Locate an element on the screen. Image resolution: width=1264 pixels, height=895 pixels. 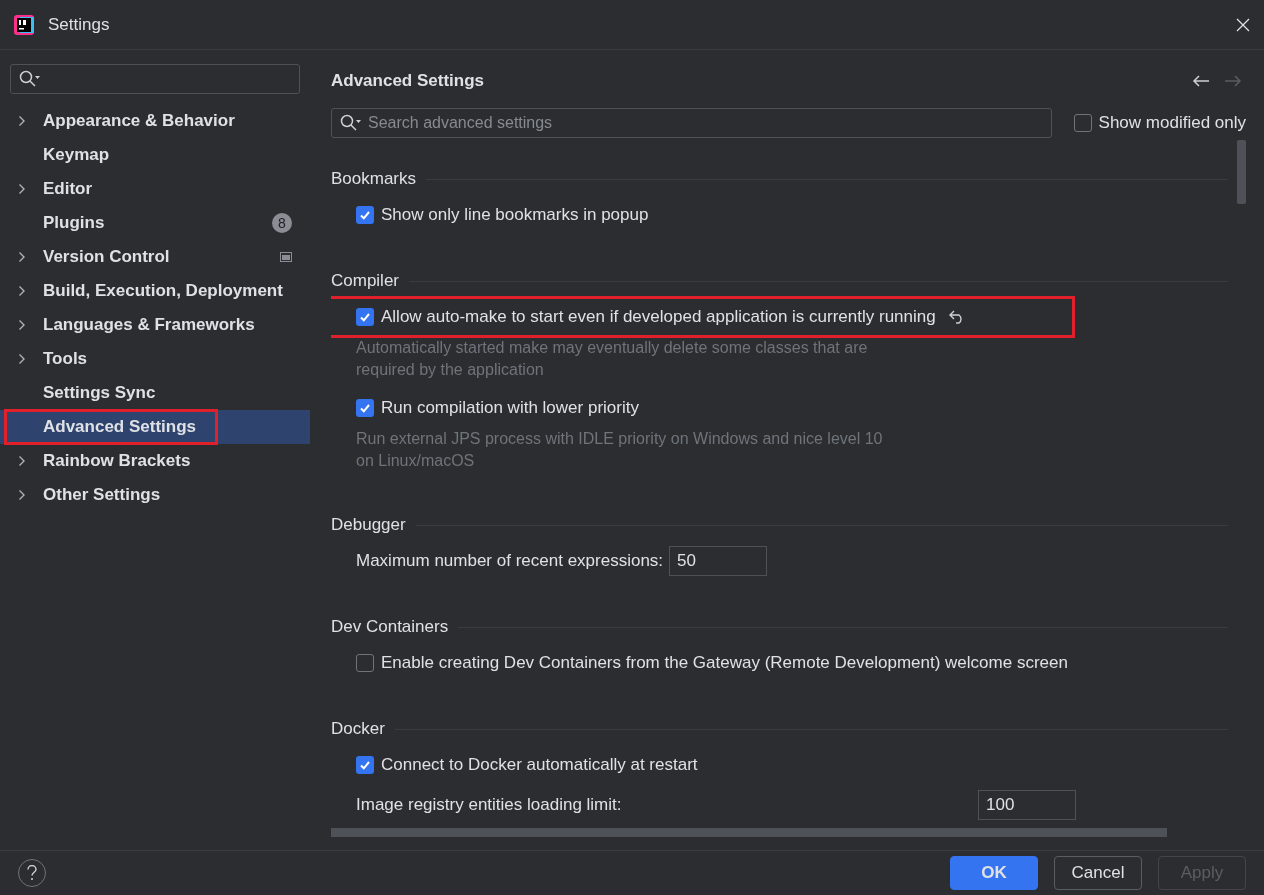
number-field: 50 is located at coordinates (718, 561).